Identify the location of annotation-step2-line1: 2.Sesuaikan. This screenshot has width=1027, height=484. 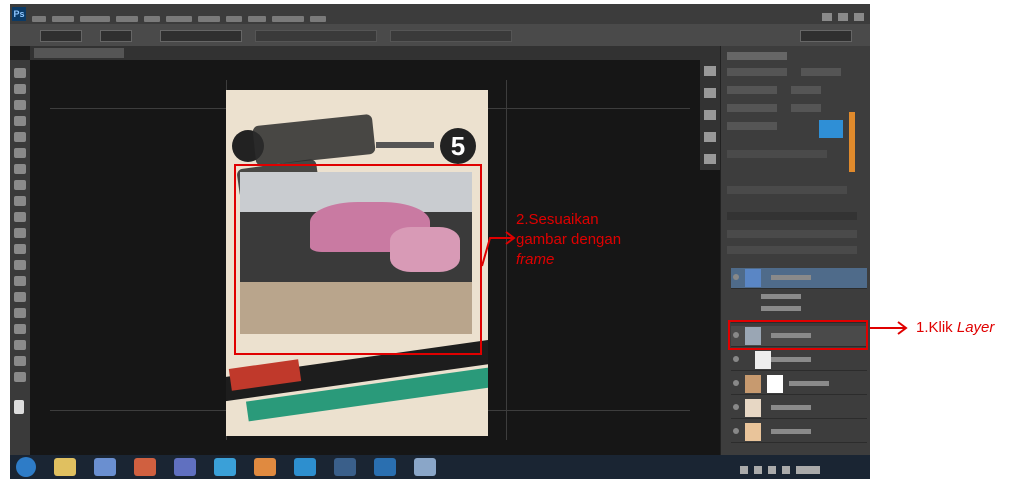
(557, 219).